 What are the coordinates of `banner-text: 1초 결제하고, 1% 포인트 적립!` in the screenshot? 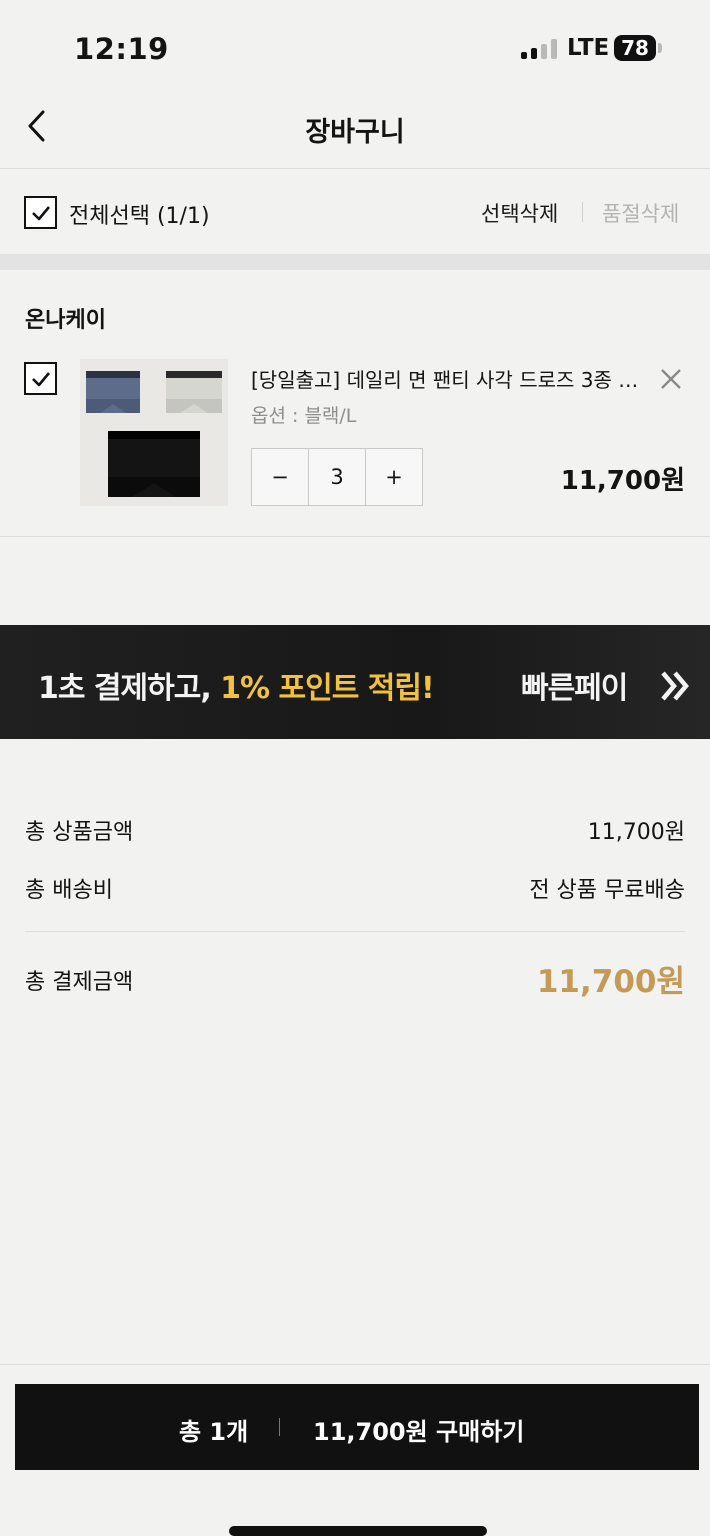 It's located at (236, 685).